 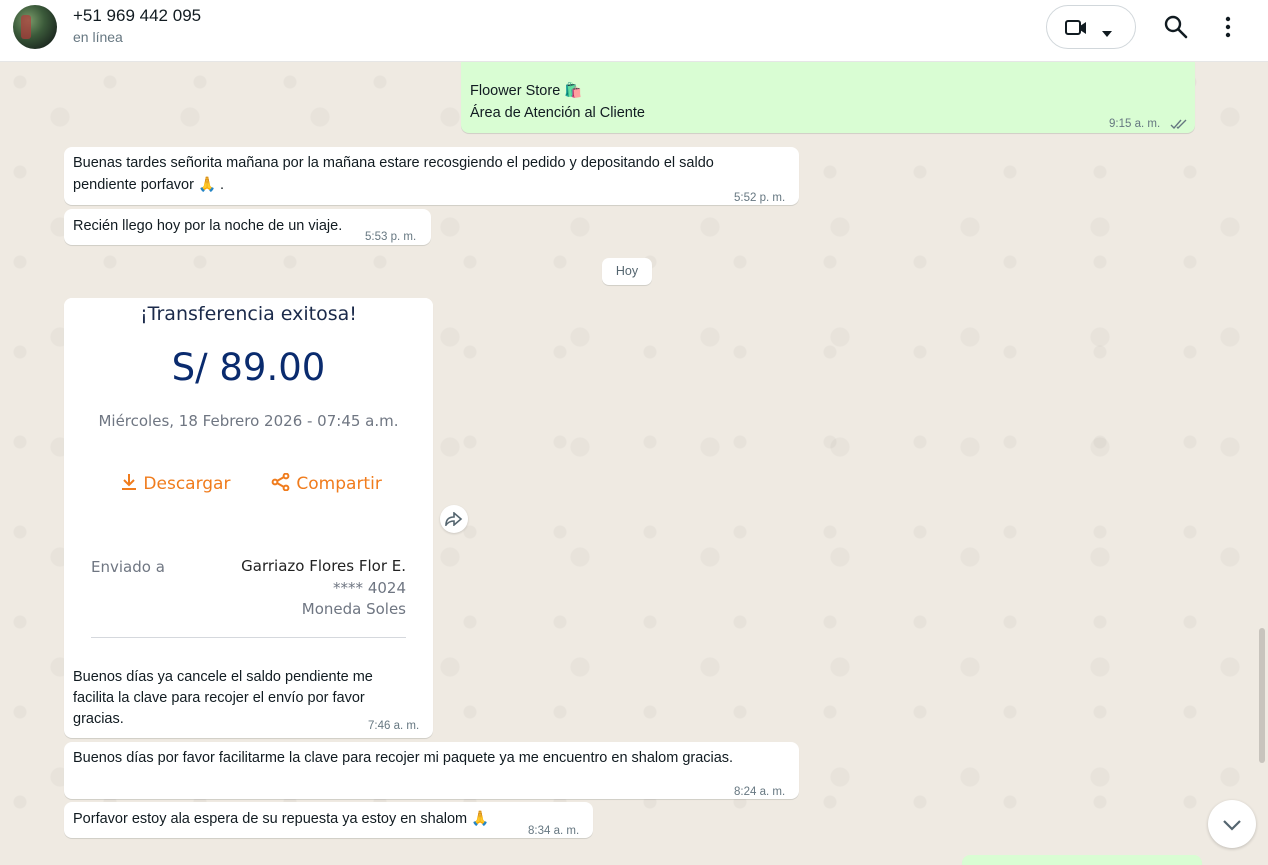 I want to click on share-icon, so click(x=283, y=483).